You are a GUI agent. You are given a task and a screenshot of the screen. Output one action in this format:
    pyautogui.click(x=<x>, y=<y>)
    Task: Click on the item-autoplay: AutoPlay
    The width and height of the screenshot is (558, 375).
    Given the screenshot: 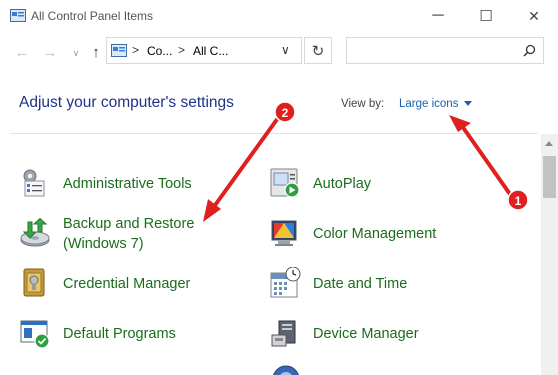 What is the action you would take?
    pyautogui.click(x=349, y=184)
    